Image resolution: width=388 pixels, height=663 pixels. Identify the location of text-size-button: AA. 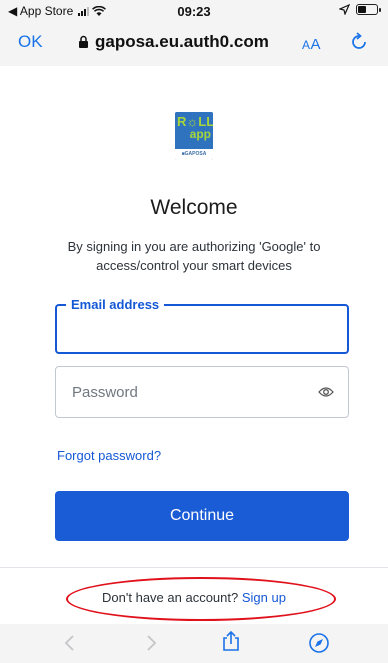
(311, 44).